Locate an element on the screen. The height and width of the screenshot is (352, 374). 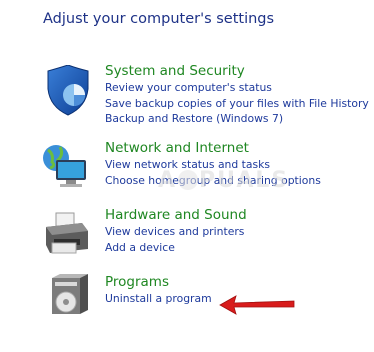
programs-disc-icon is located at coordinates (68, 296).